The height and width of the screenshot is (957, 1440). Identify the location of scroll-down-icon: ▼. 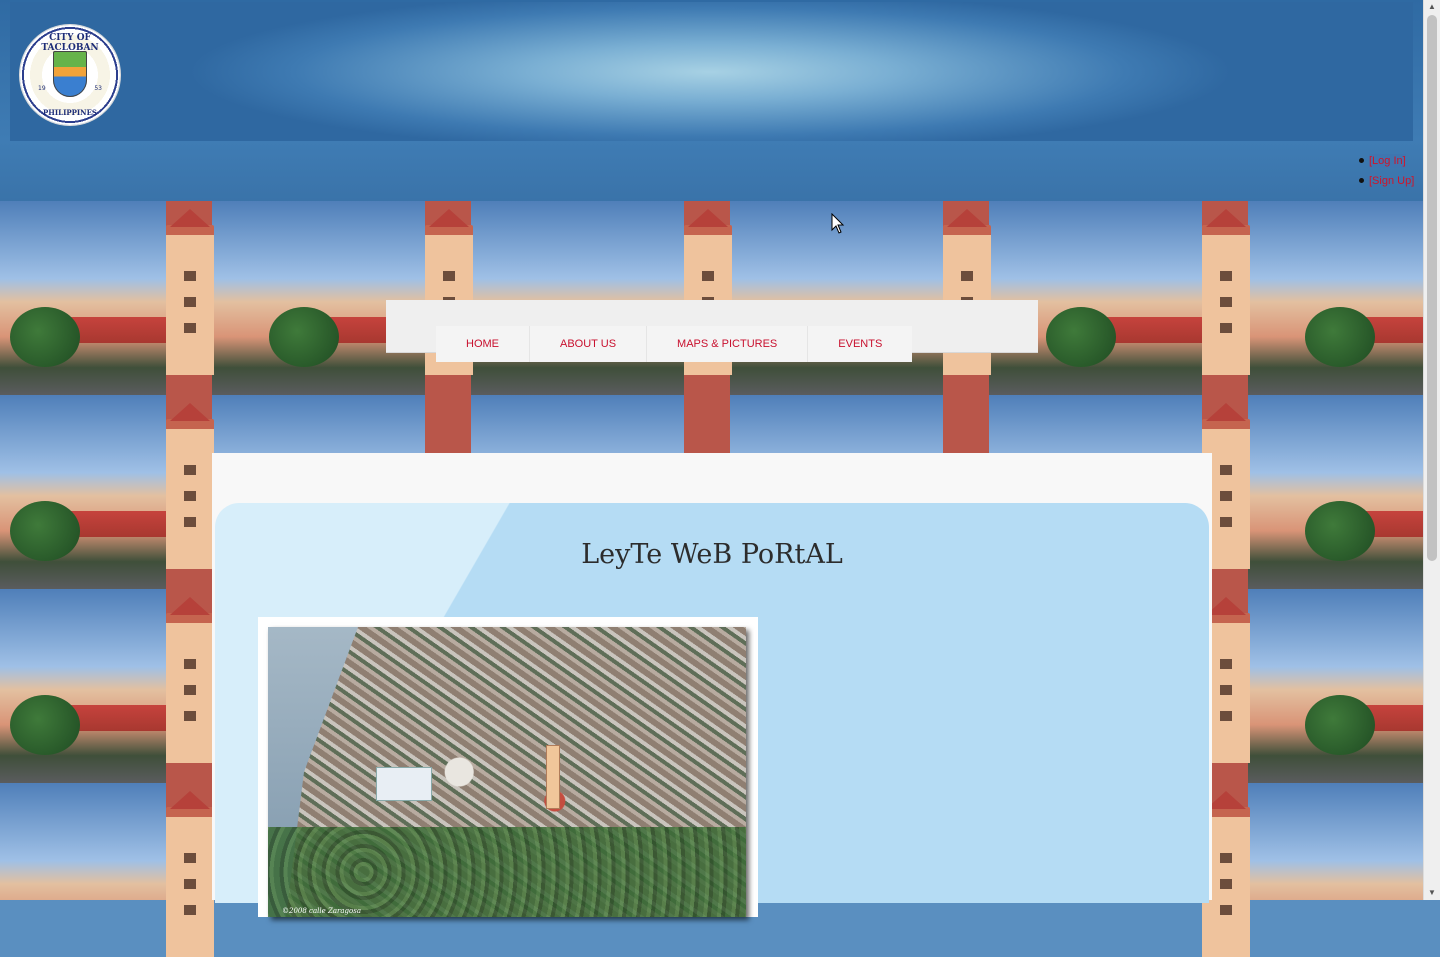
(1432, 893).